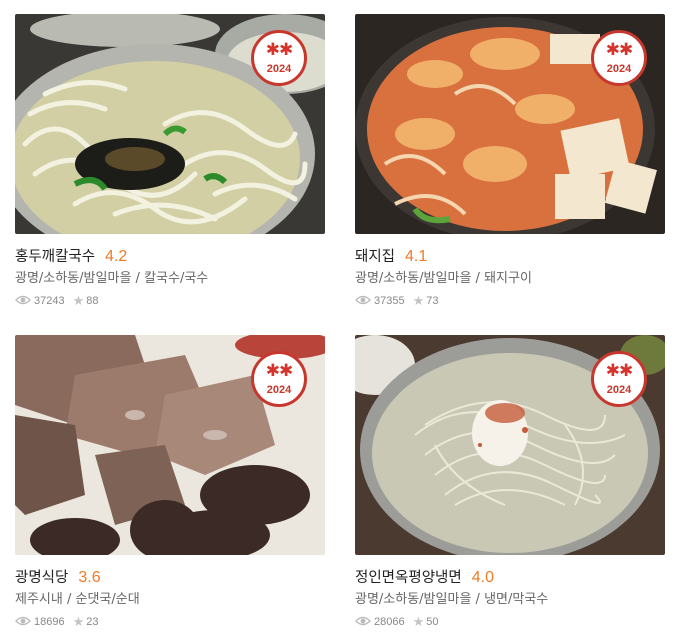 The width and height of the screenshot is (689, 643). I want to click on view-count: 28066, so click(389, 622).